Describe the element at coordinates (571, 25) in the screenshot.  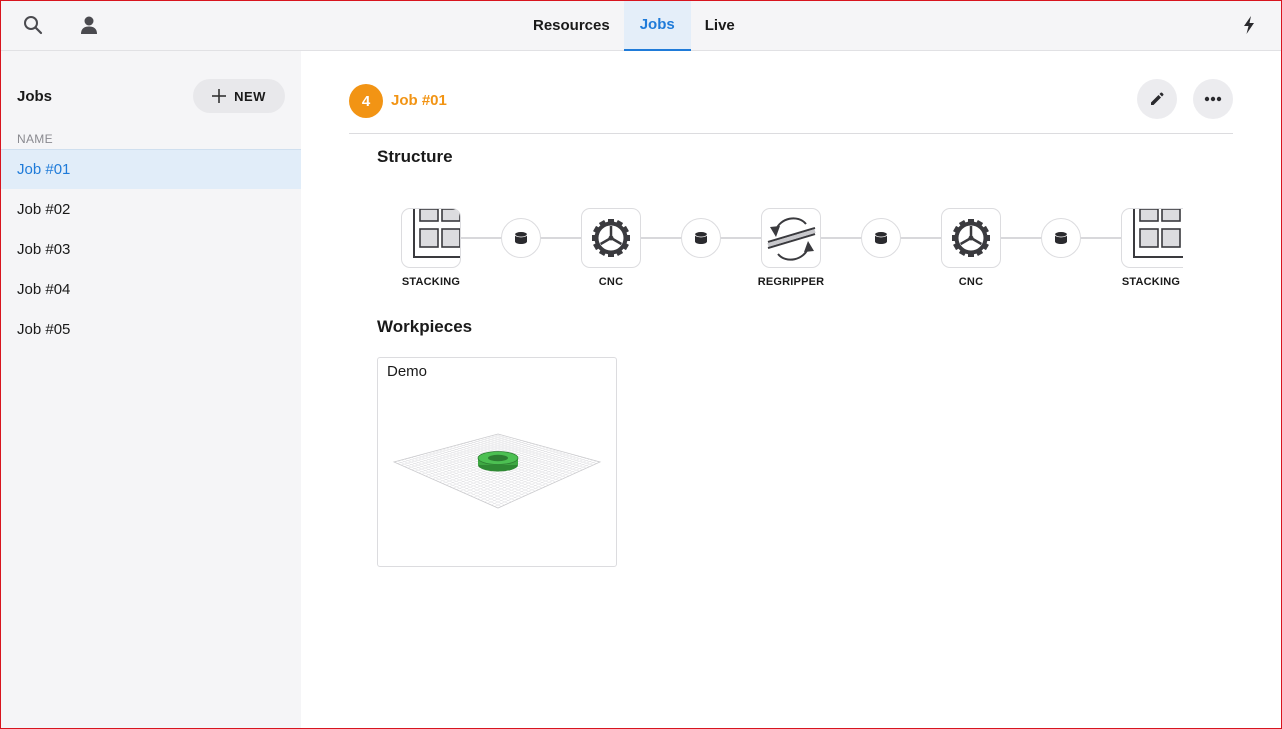
I see `tab-resources: Resources` at that location.